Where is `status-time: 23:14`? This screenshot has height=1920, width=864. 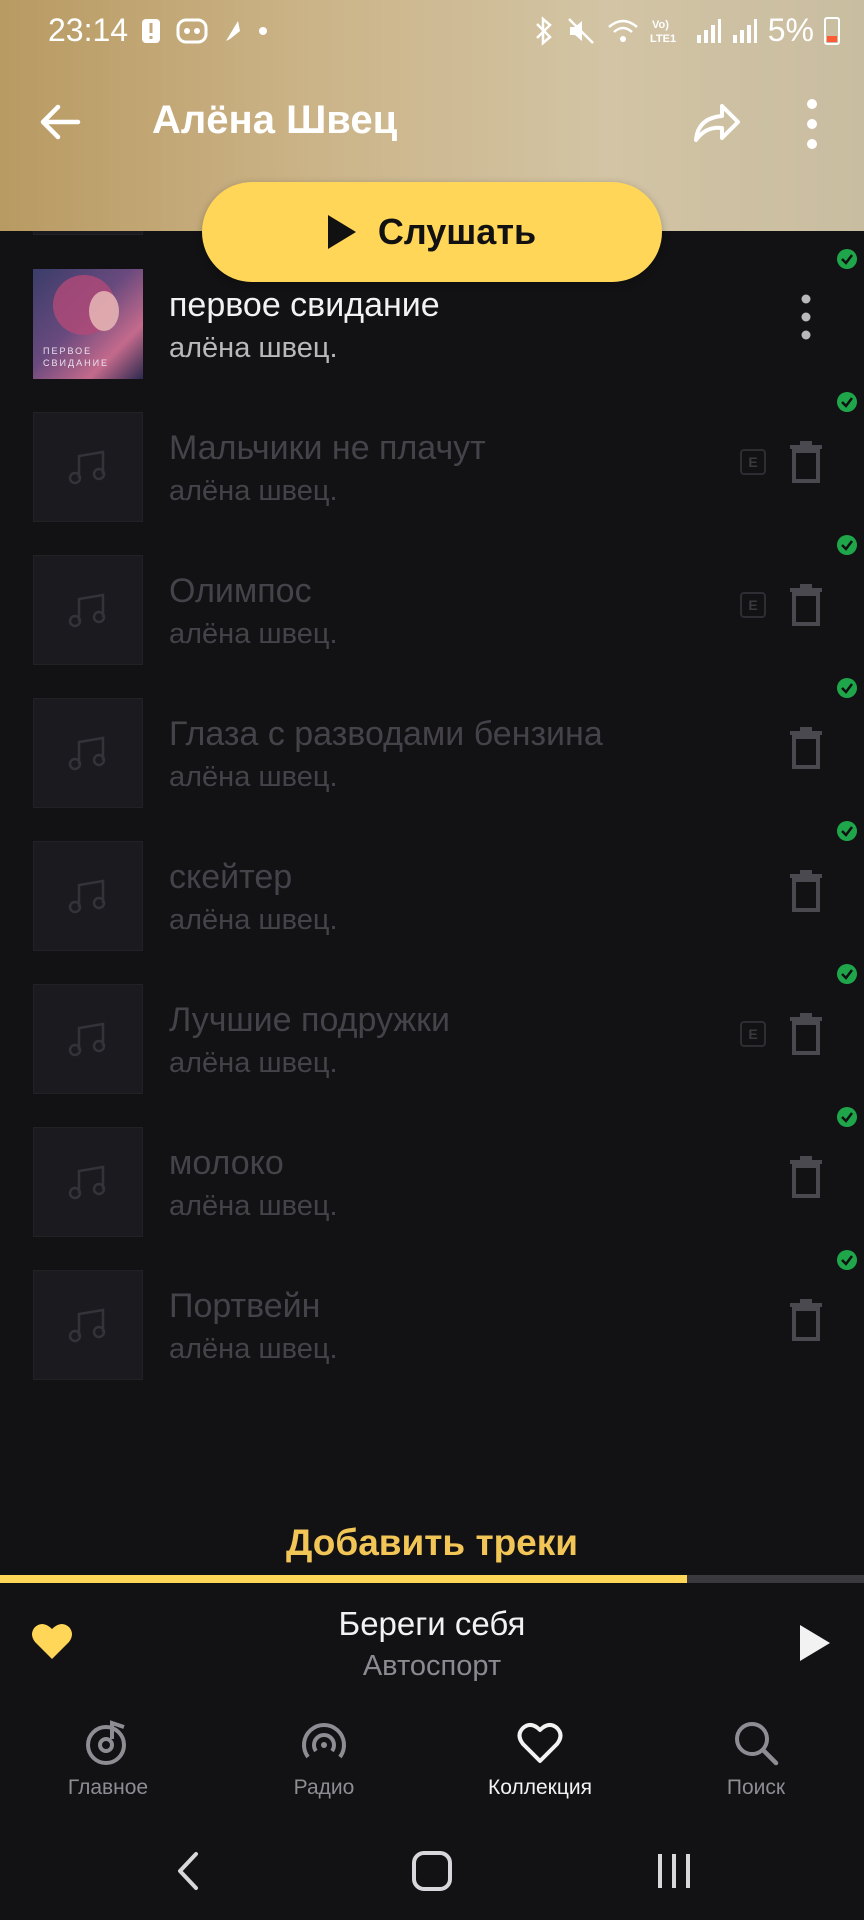
status-time: 23:14 is located at coordinates (88, 30).